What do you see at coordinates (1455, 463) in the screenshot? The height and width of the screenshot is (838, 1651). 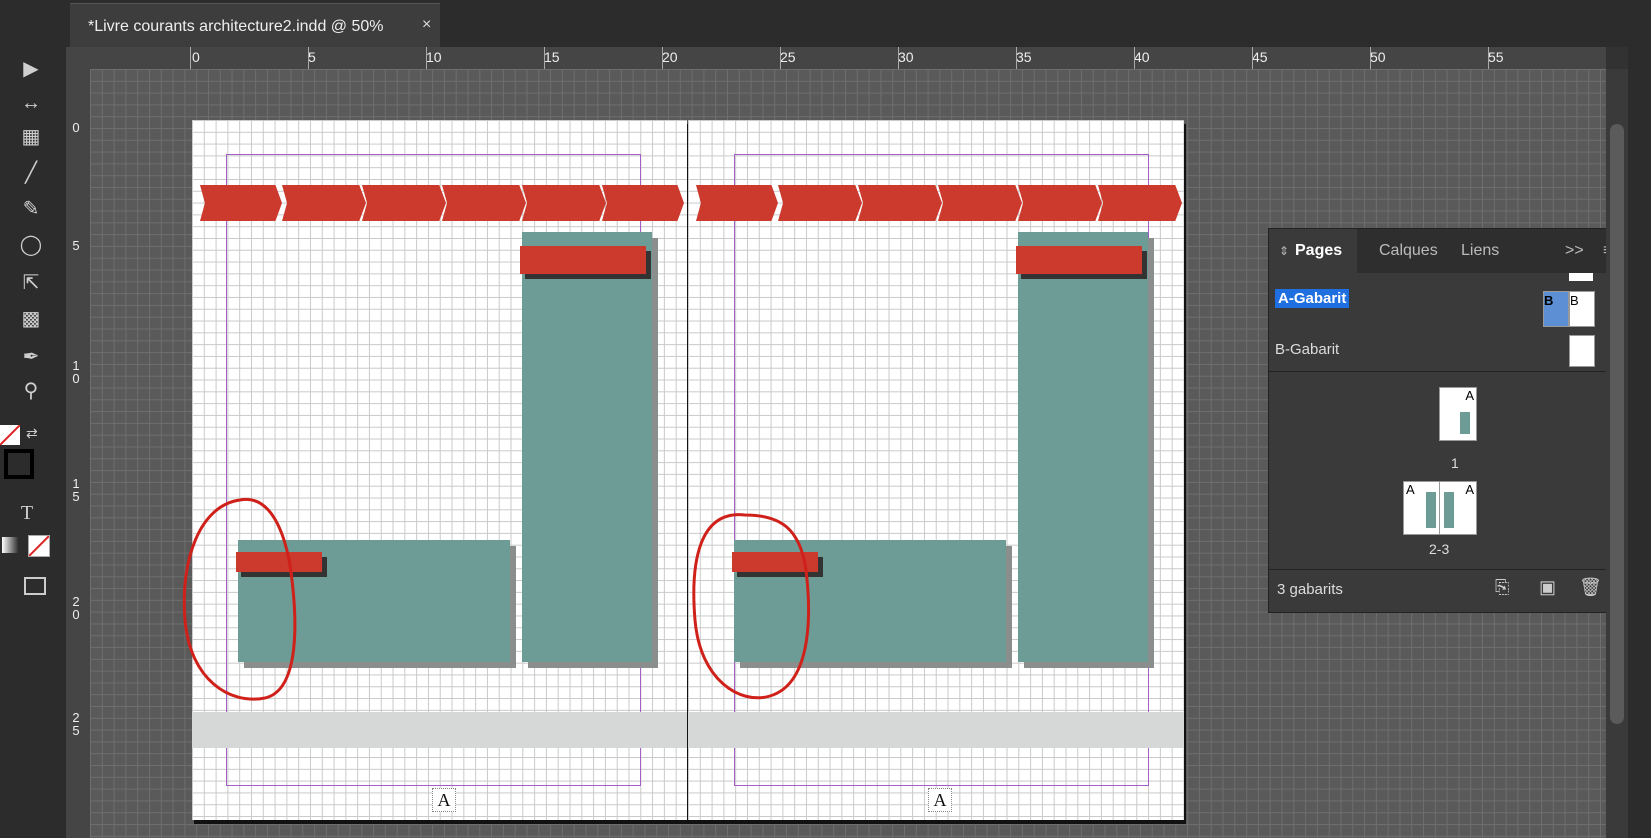 I see `page-number-label: 1` at bounding box center [1455, 463].